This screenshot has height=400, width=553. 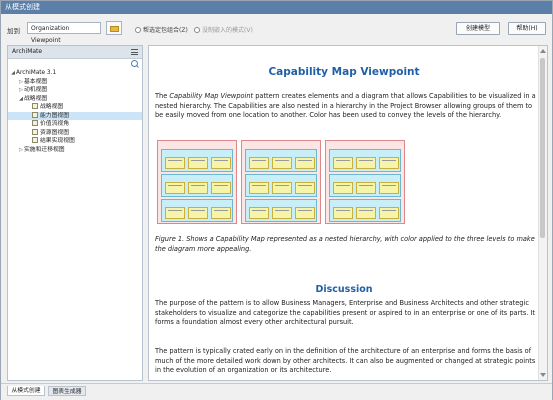 I want to click on browse-package-button, so click(x=114, y=28).